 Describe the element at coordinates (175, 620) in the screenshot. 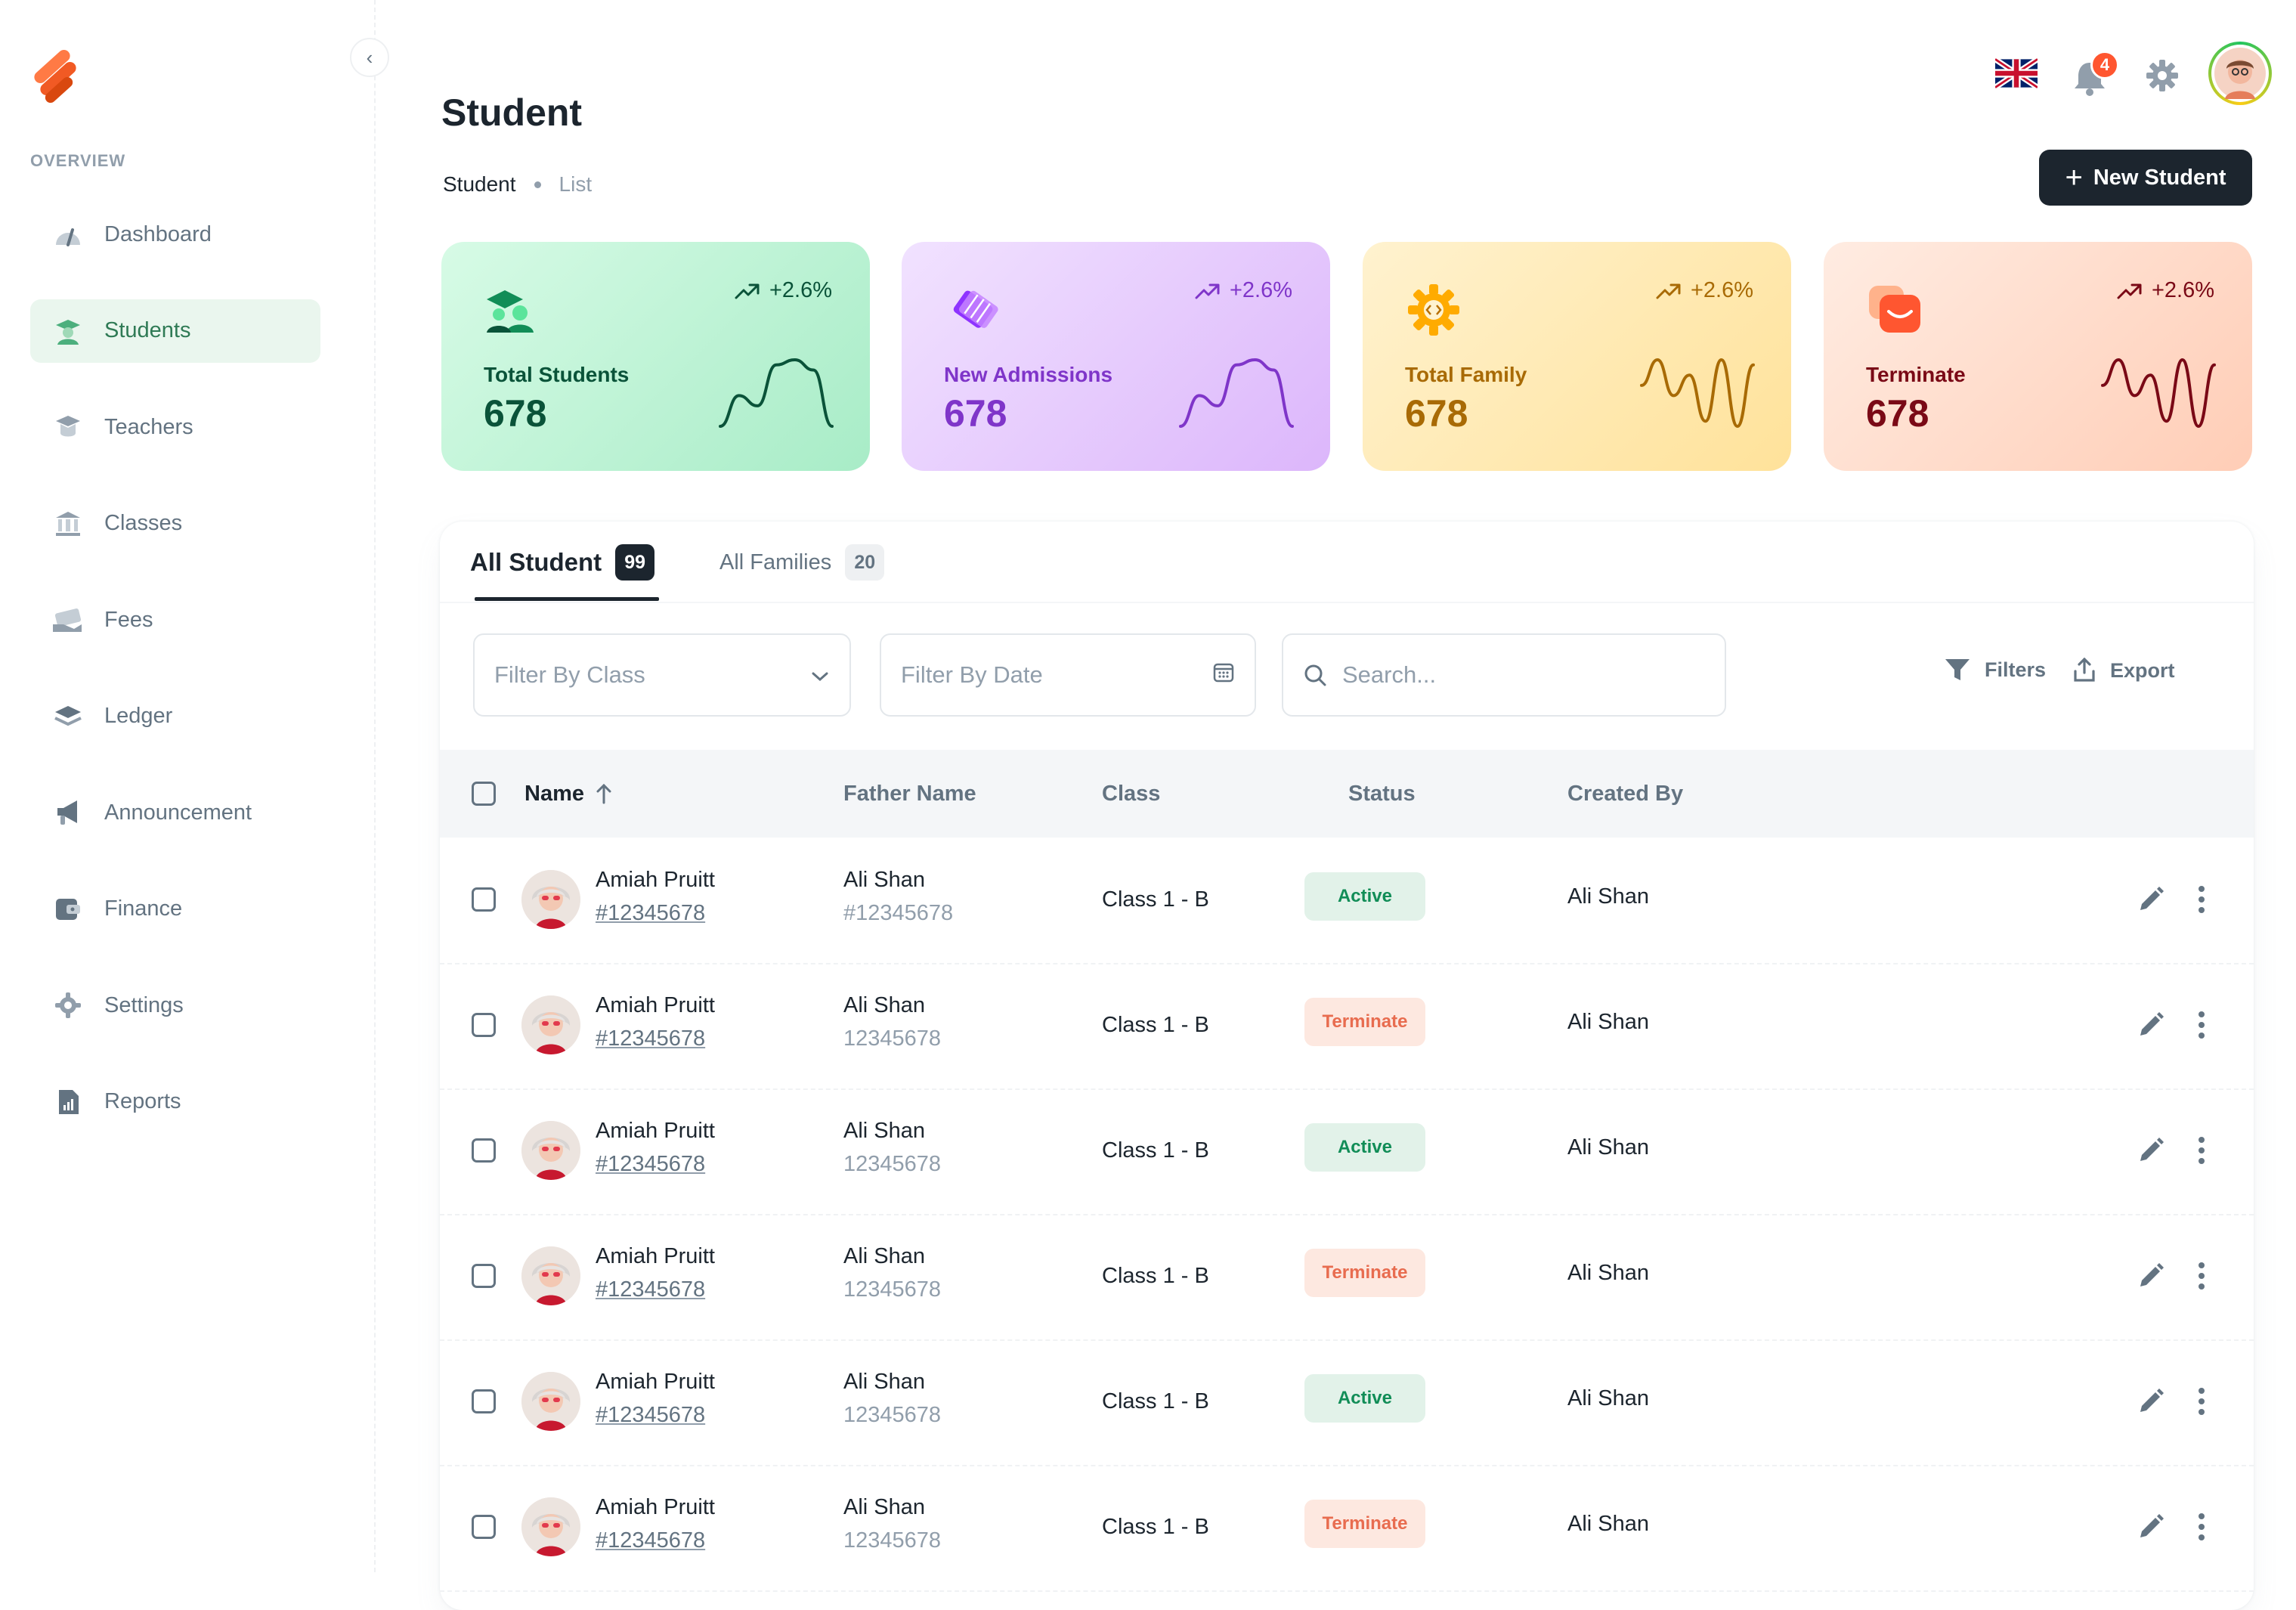

I see `sidebar-item-fees: Fees` at that location.